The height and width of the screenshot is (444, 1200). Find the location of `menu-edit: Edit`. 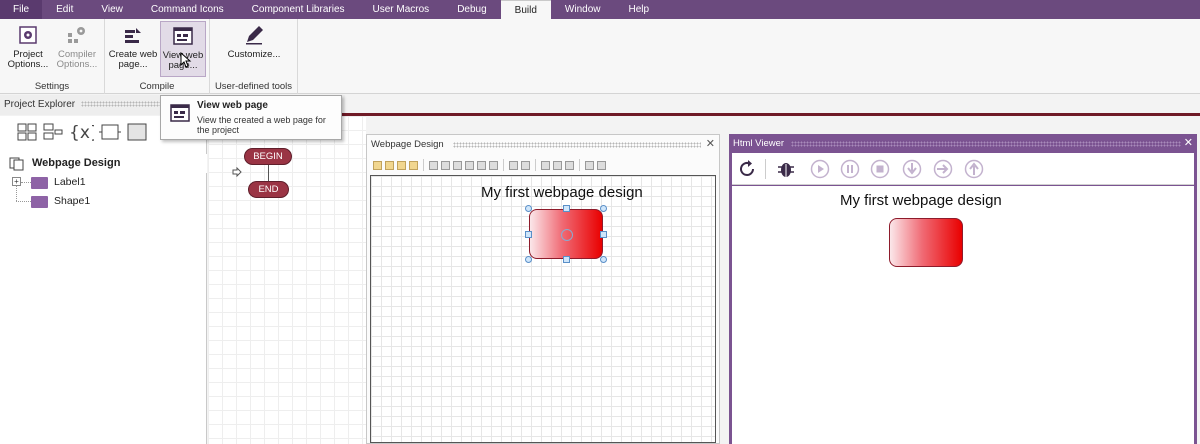

menu-edit: Edit is located at coordinates (64, 9).